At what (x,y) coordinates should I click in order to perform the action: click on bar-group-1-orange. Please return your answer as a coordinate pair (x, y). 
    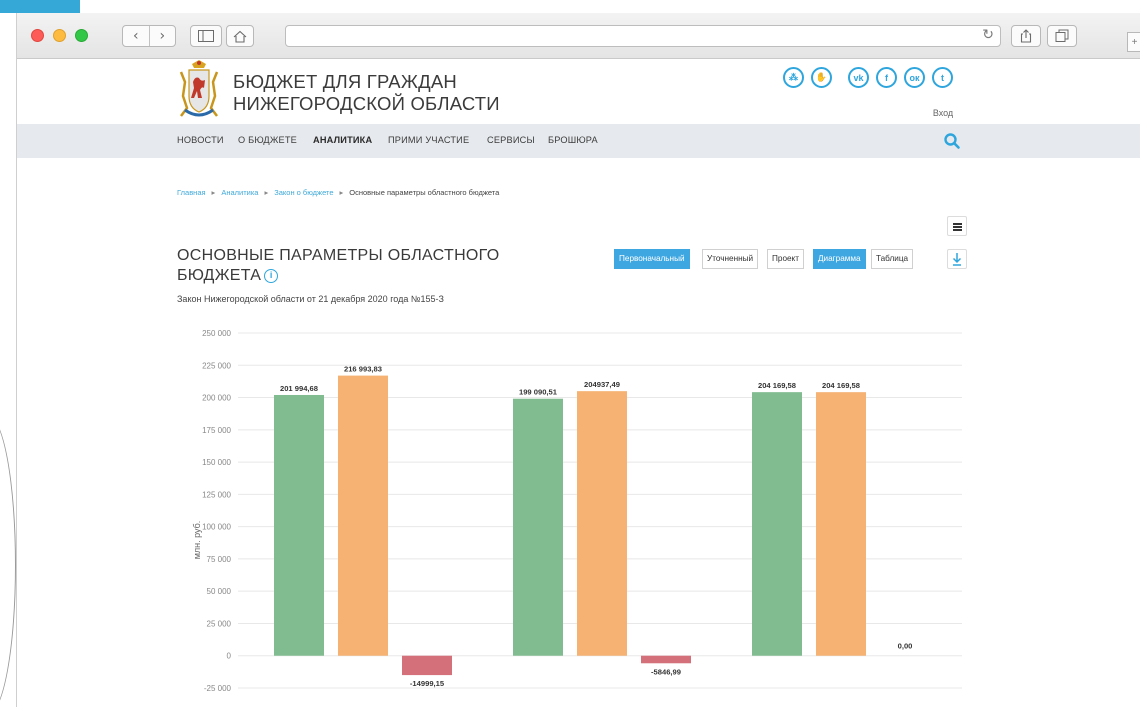
    Looking at the image, I should click on (363, 515).